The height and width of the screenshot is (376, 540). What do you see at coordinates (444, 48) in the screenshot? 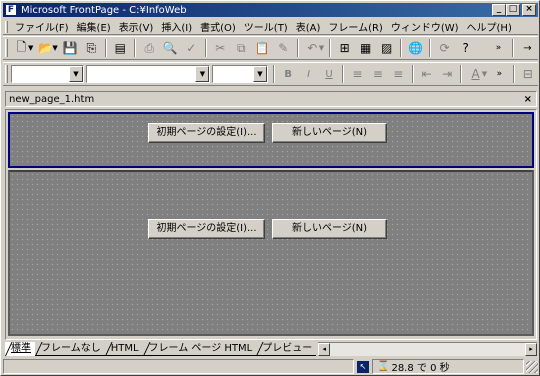
I see `refresh-icon: ⟳` at bounding box center [444, 48].